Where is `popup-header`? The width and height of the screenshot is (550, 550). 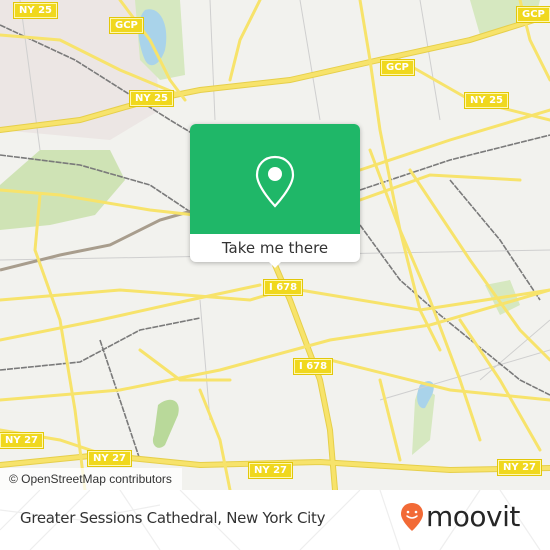
popup-header is located at coordinates (275, 179).